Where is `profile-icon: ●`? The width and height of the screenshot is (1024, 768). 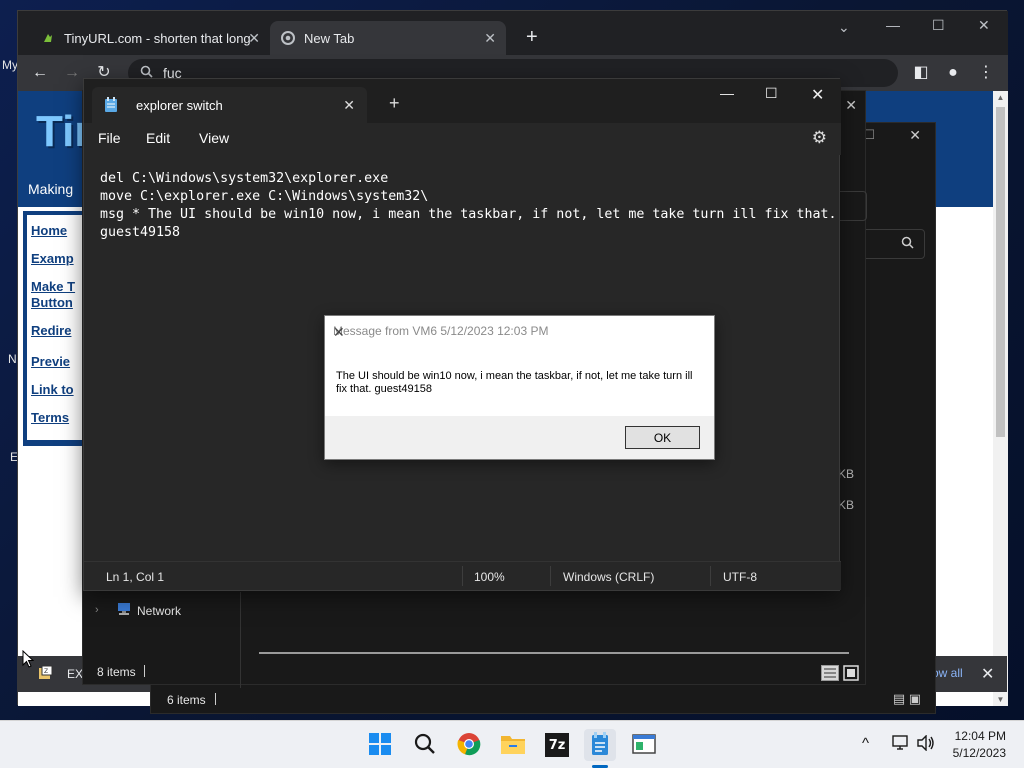 profile-icon: ● is located at coordinates (953, 73).